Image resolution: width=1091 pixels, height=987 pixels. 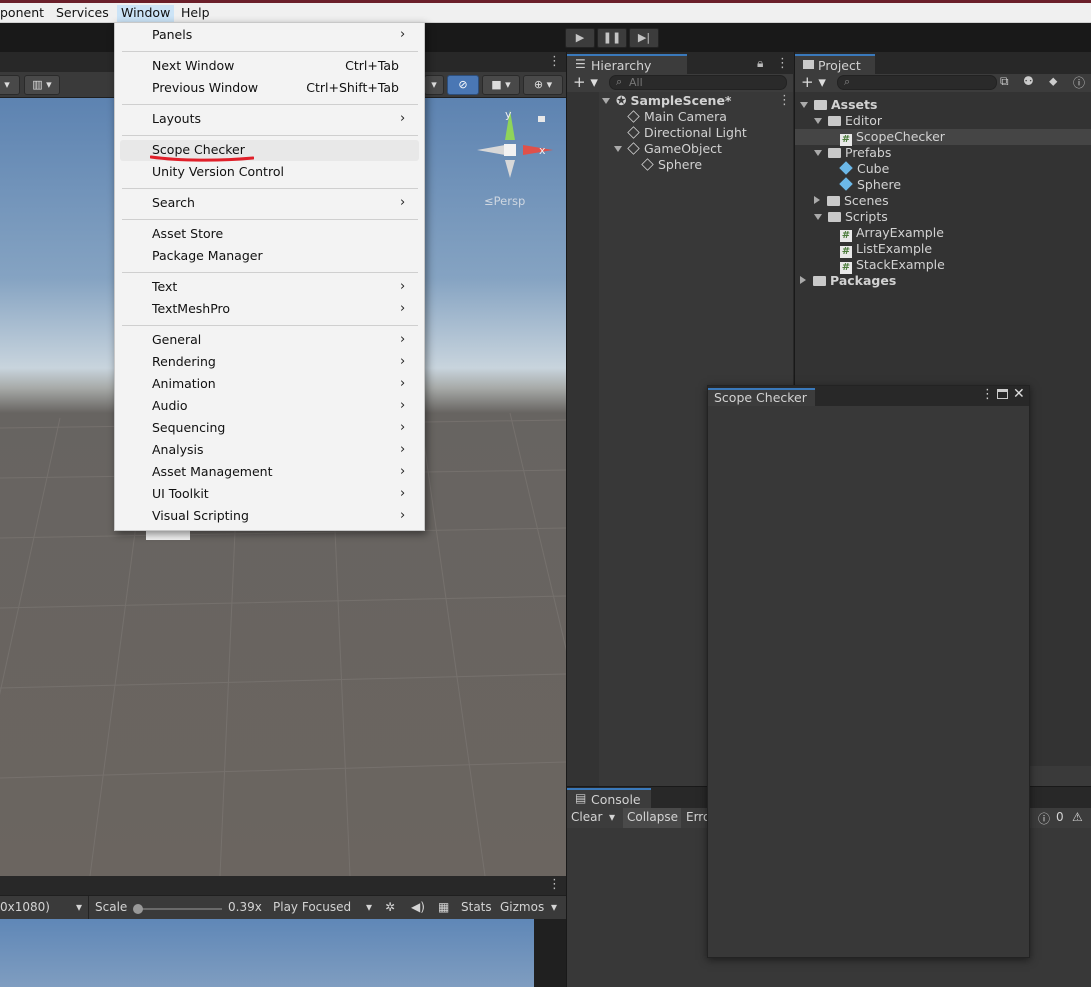 I want to click on keyboard-icon: ▦, so click(x=443, y=907).